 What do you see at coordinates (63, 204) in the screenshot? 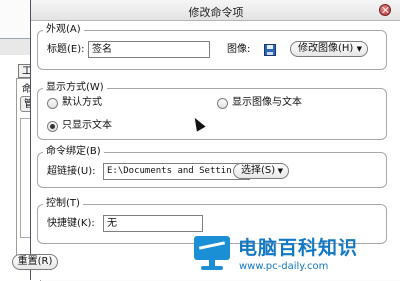
I see `control-legend: 控制(T)` at bounding box center [63, 204].